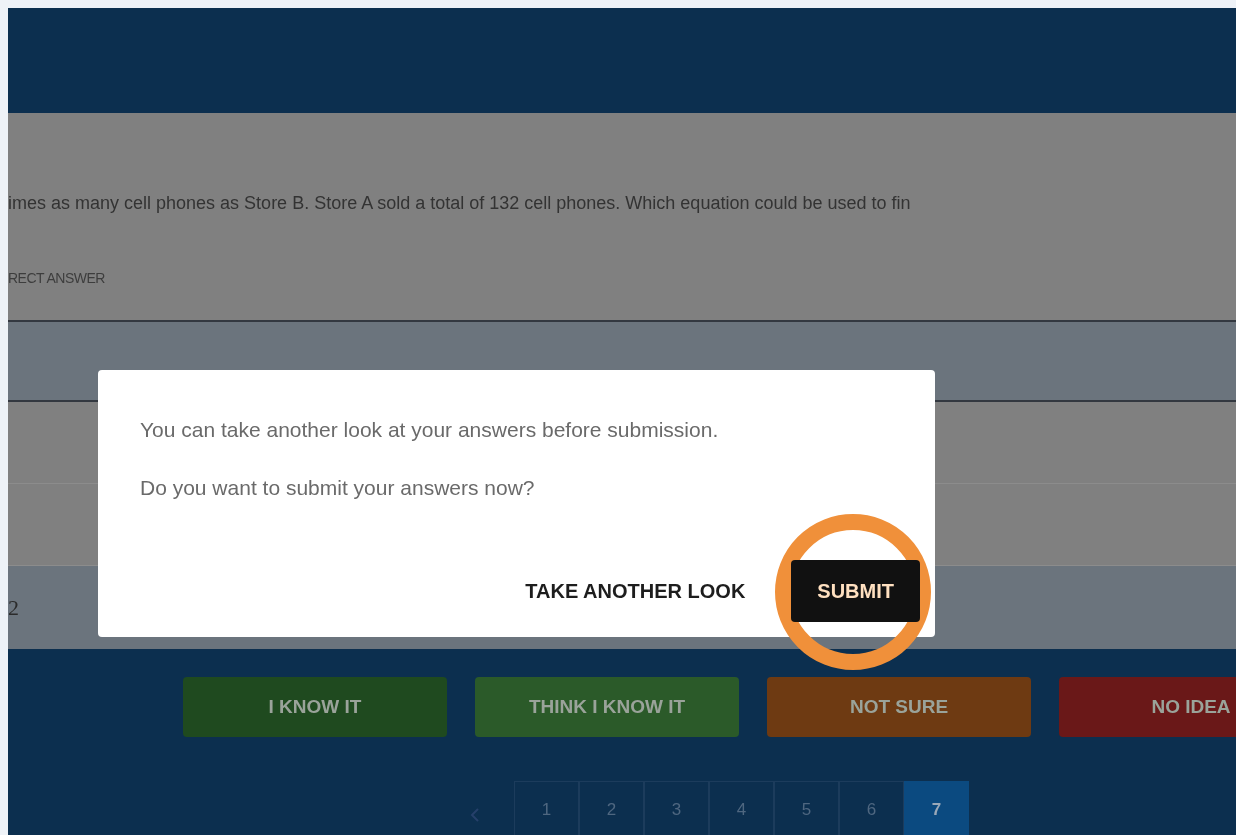 The width and height of the screenshot is (1236, 835). What do you see at coordinates (546, 808) in the screenshot?
I see `page-button: 1` at bounding box center [546, 808].